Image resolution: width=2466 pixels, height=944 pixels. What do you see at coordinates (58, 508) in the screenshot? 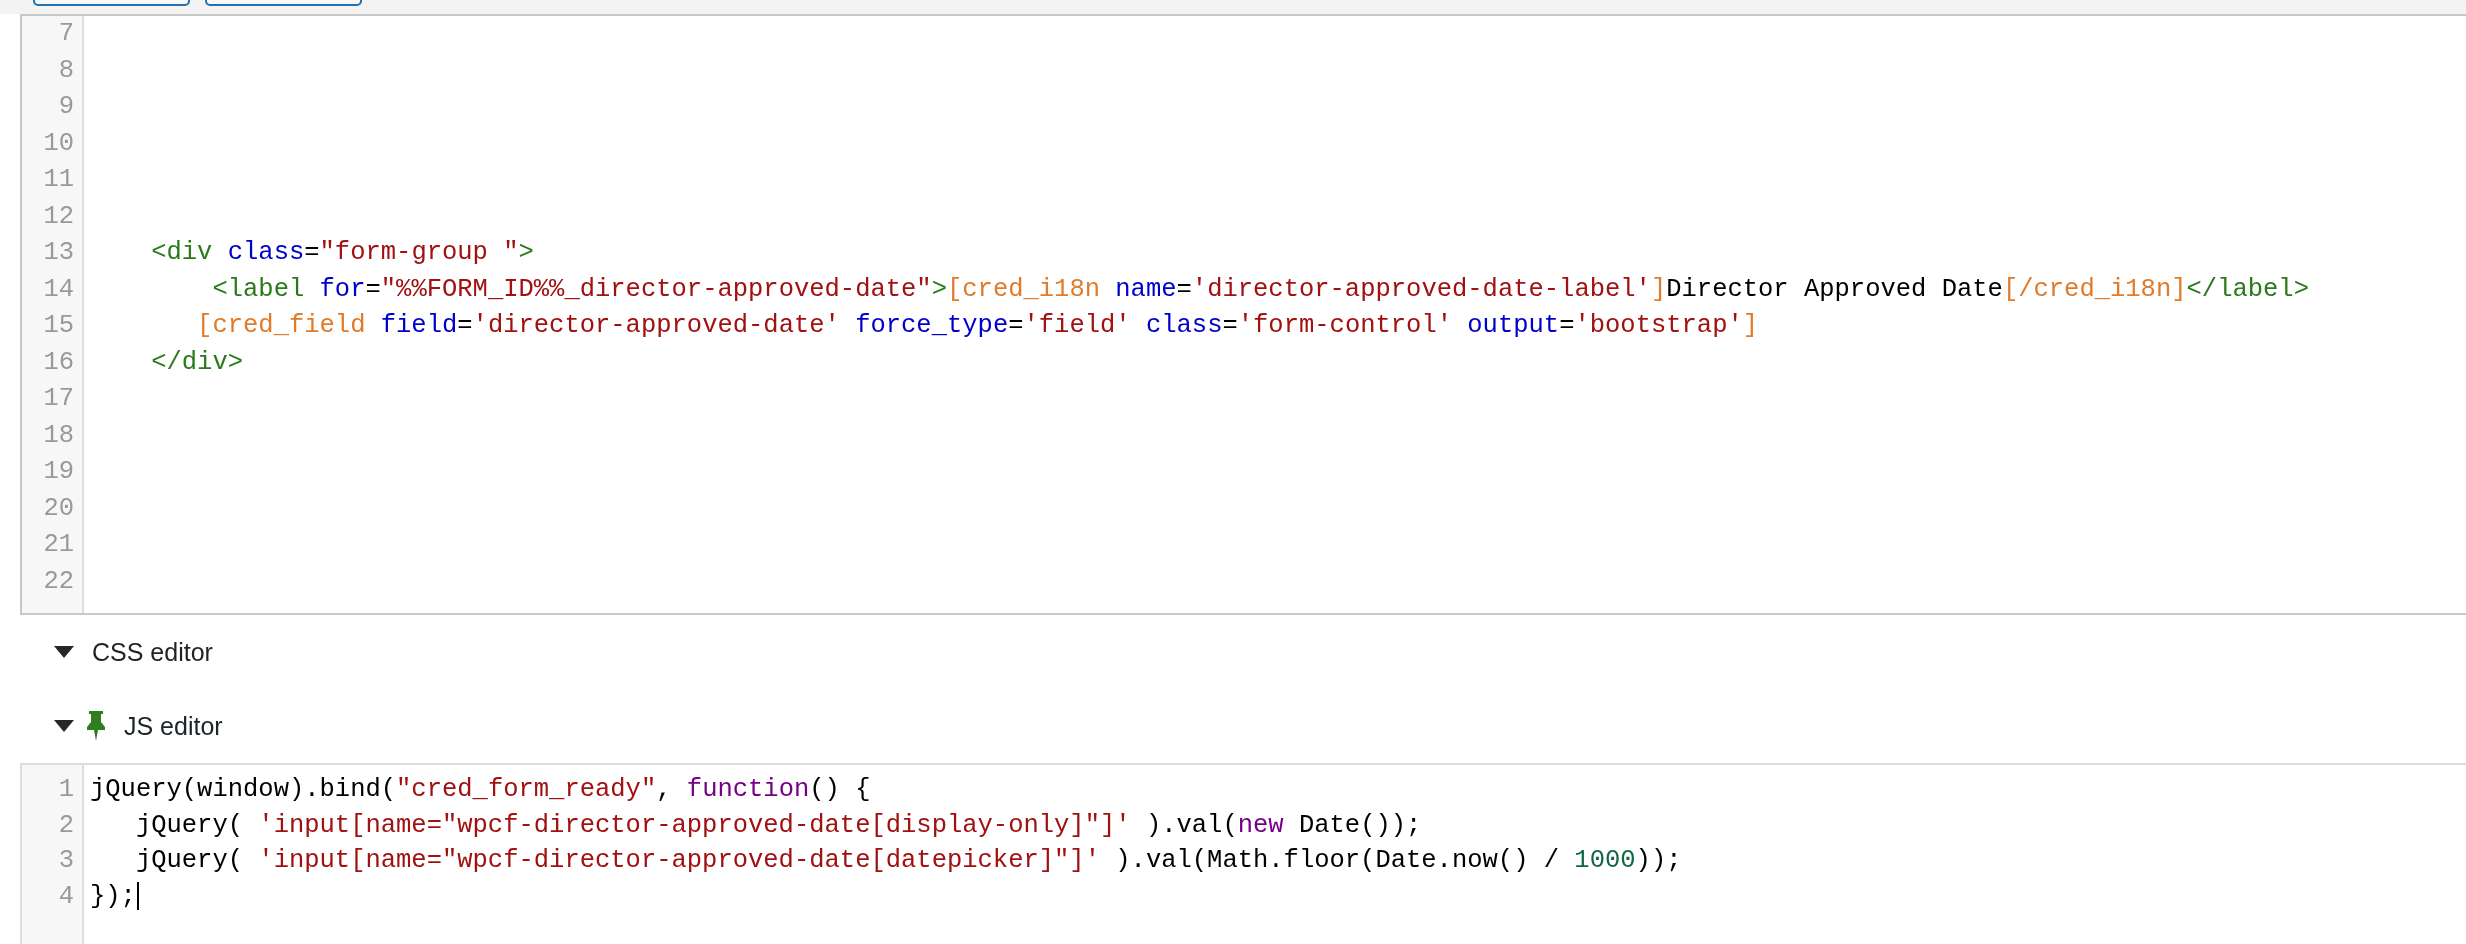
I see `line-number: 20` at bounding box center [58, 508].